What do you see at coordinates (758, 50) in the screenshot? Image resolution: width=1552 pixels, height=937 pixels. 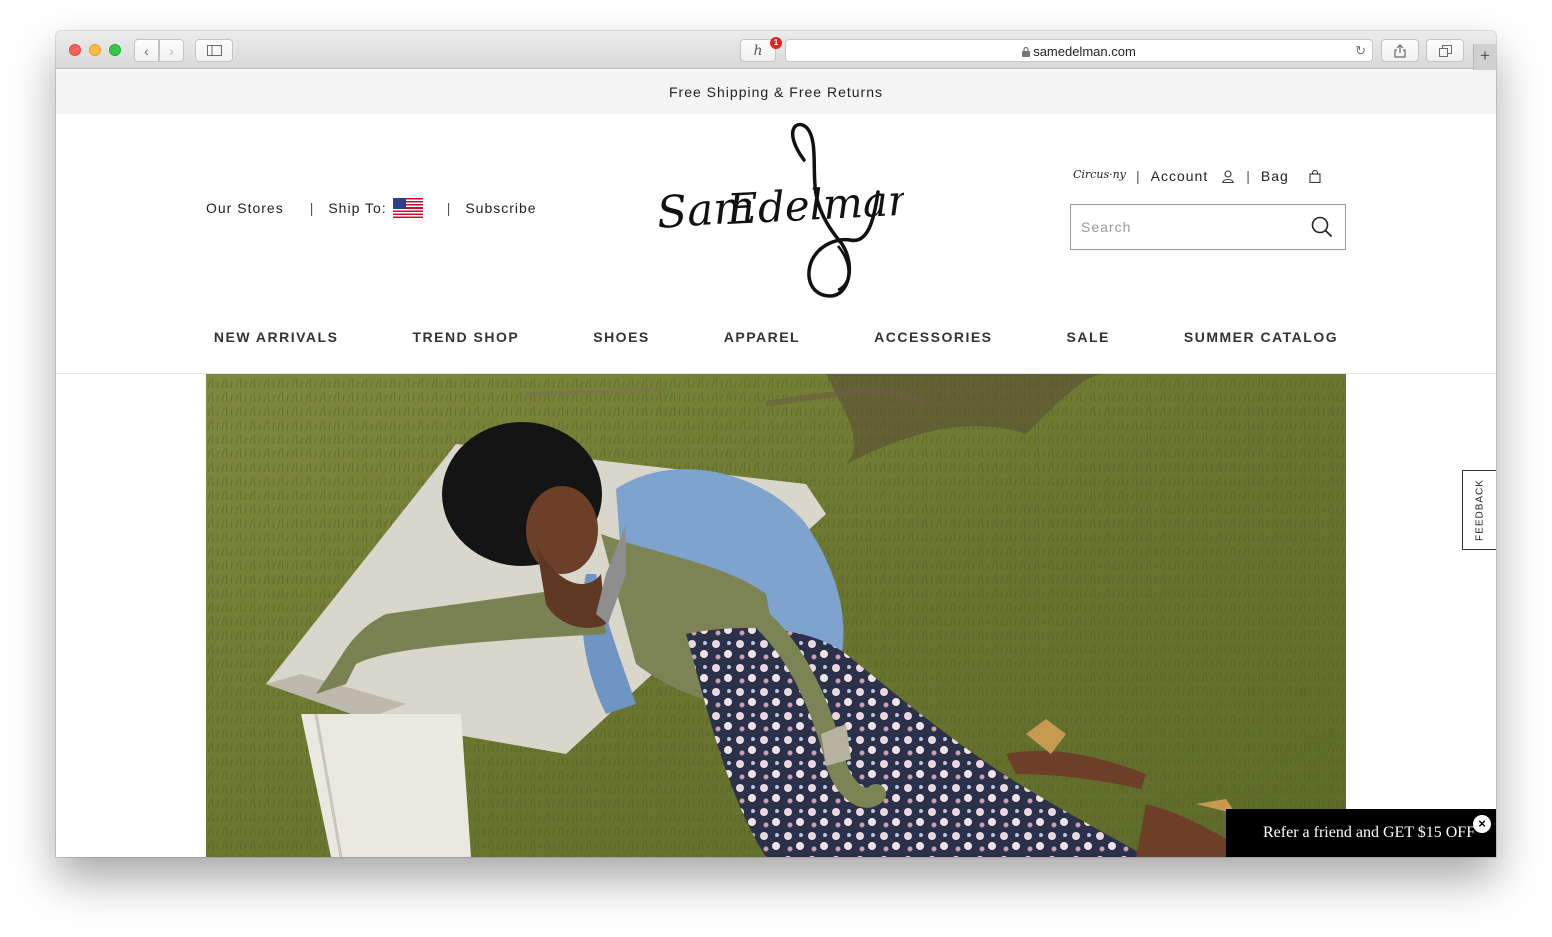 I see `honey-extension-icon: h` at bounding box center [758, 50].